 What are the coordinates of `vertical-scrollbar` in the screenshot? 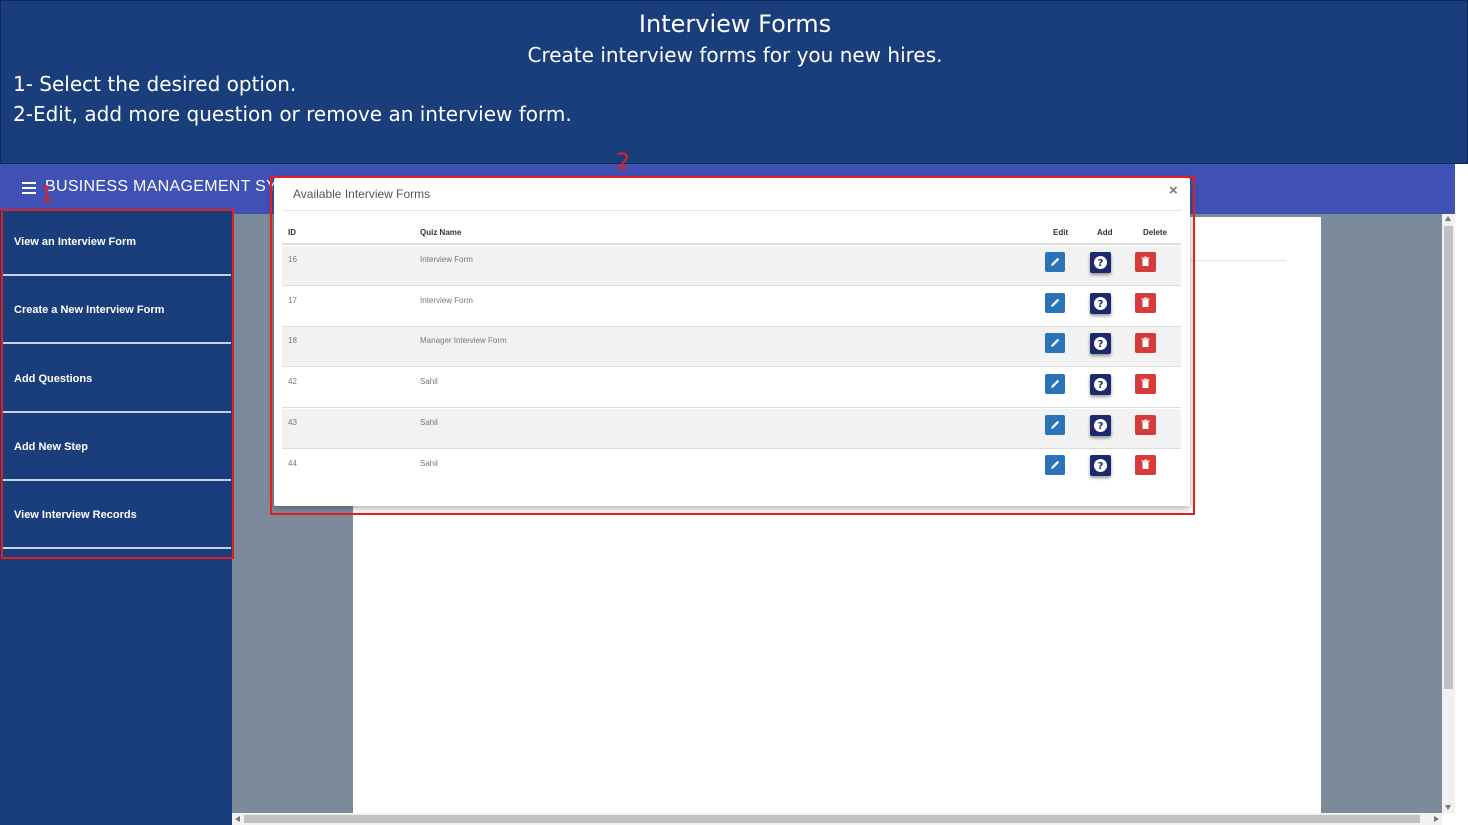 It's located at (1448, 513).